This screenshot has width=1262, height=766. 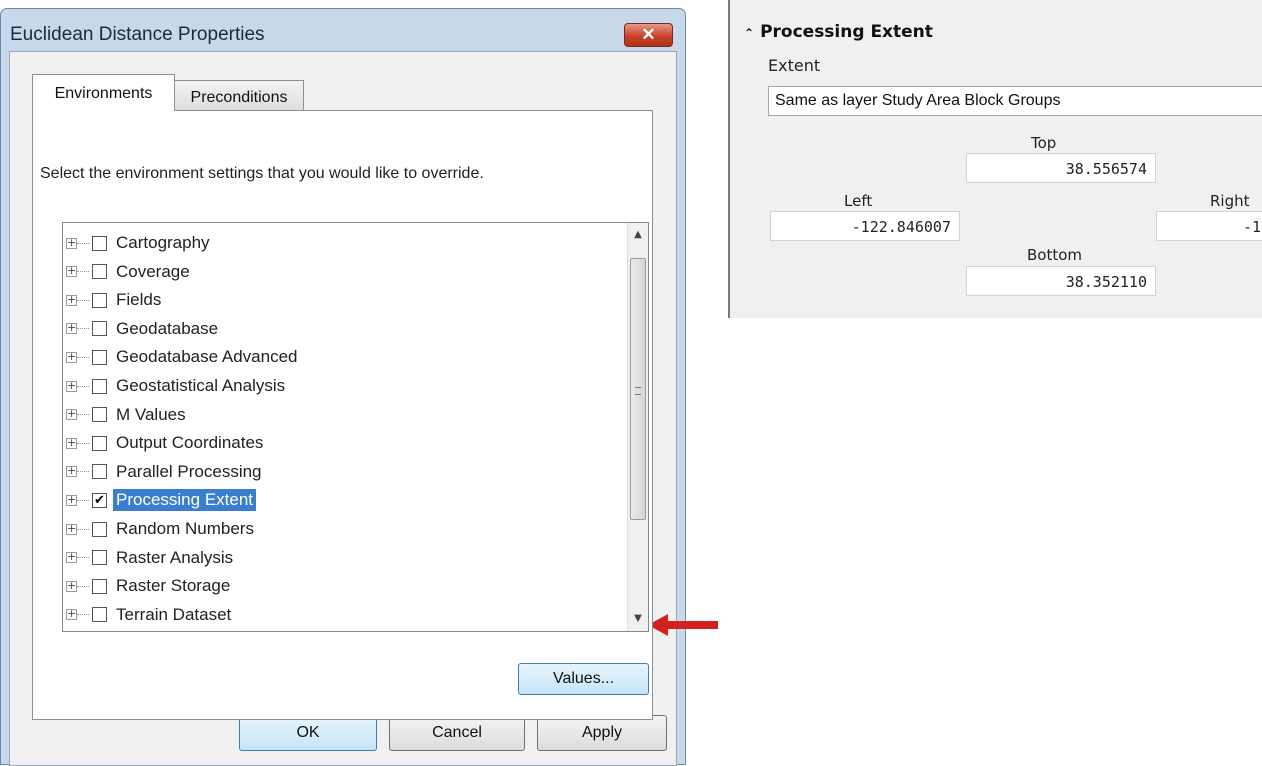 I want to click on top-label: Top, so click(x=1044, y=143).